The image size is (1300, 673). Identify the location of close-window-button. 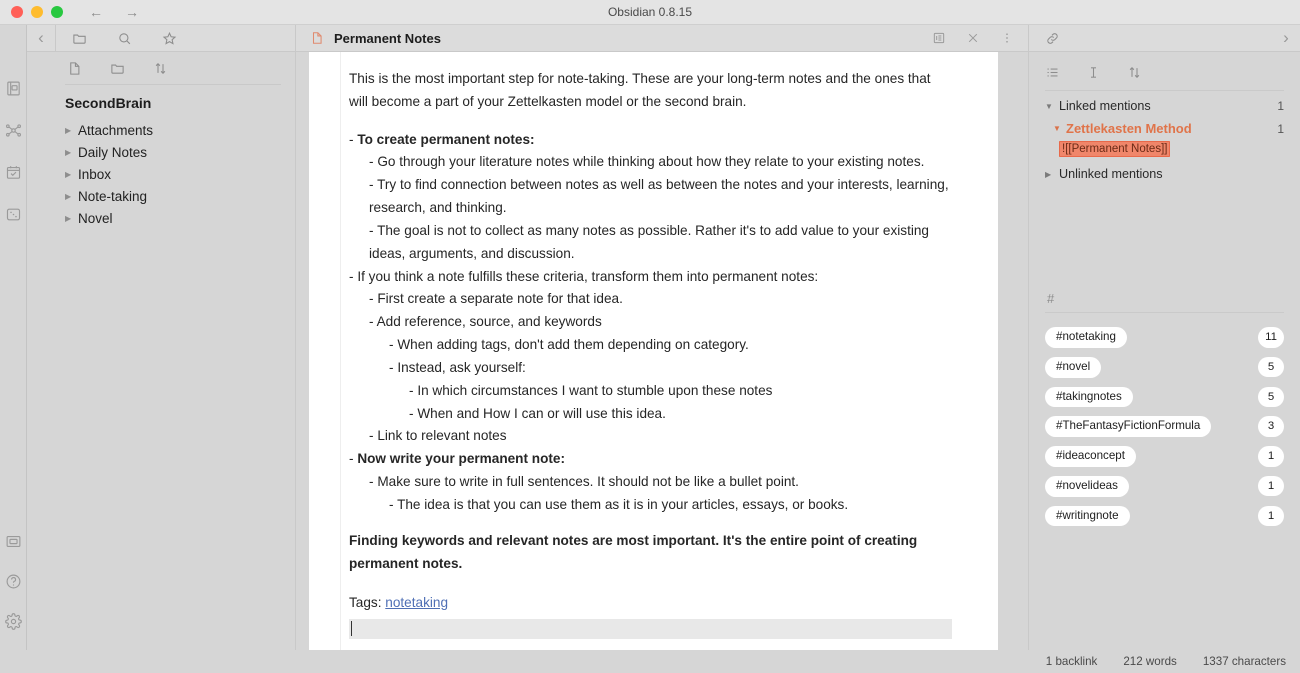
(17, 12).